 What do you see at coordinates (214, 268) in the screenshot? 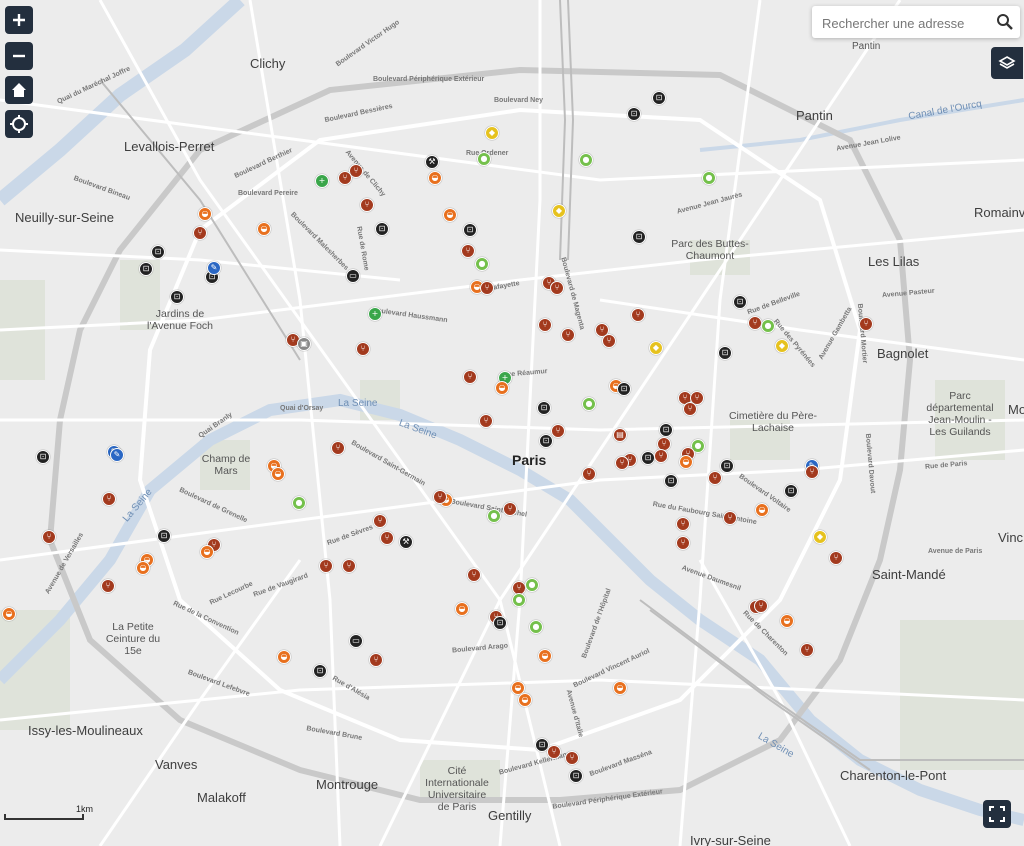
I see `service-marker: ✎` at bounding box center [214, 268].